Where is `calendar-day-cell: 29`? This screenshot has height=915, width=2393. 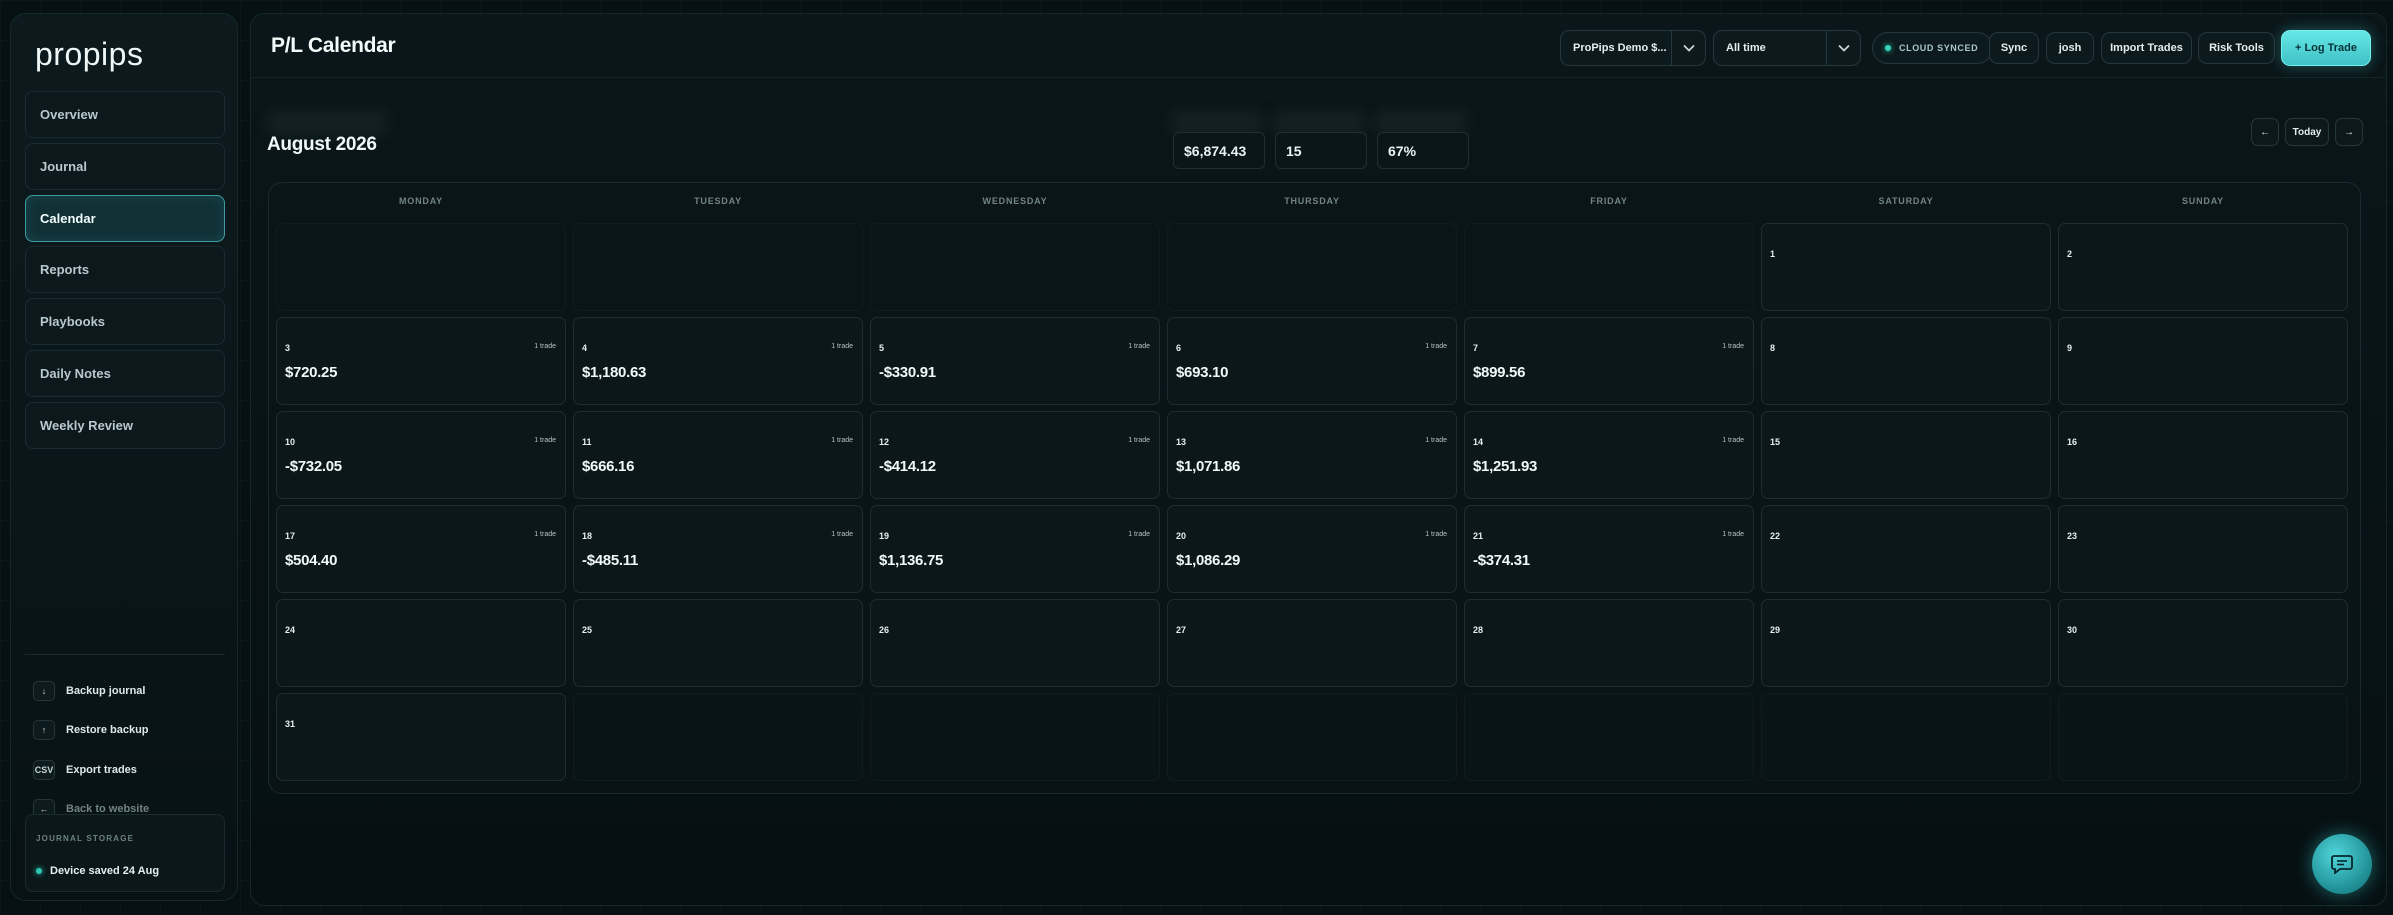
calendar-day-cell: 29 is located at coordinates (1906, 643).